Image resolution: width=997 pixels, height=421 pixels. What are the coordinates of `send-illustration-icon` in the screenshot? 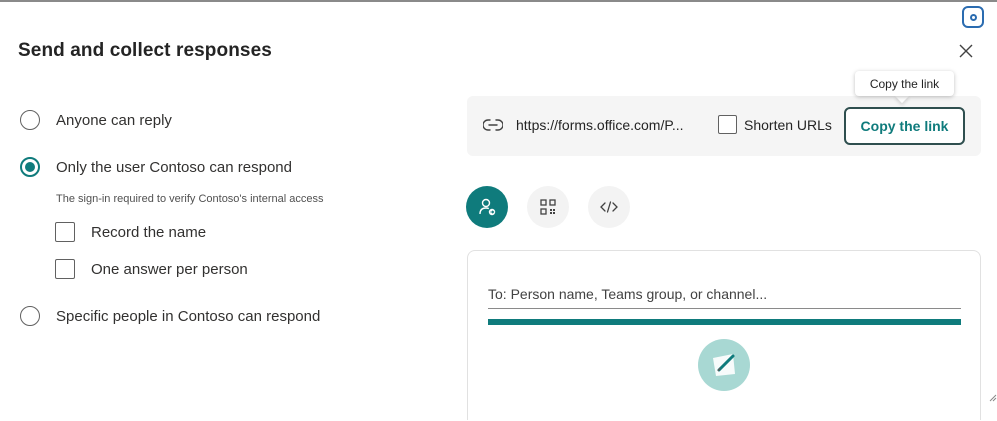 It's located at (724, 365).